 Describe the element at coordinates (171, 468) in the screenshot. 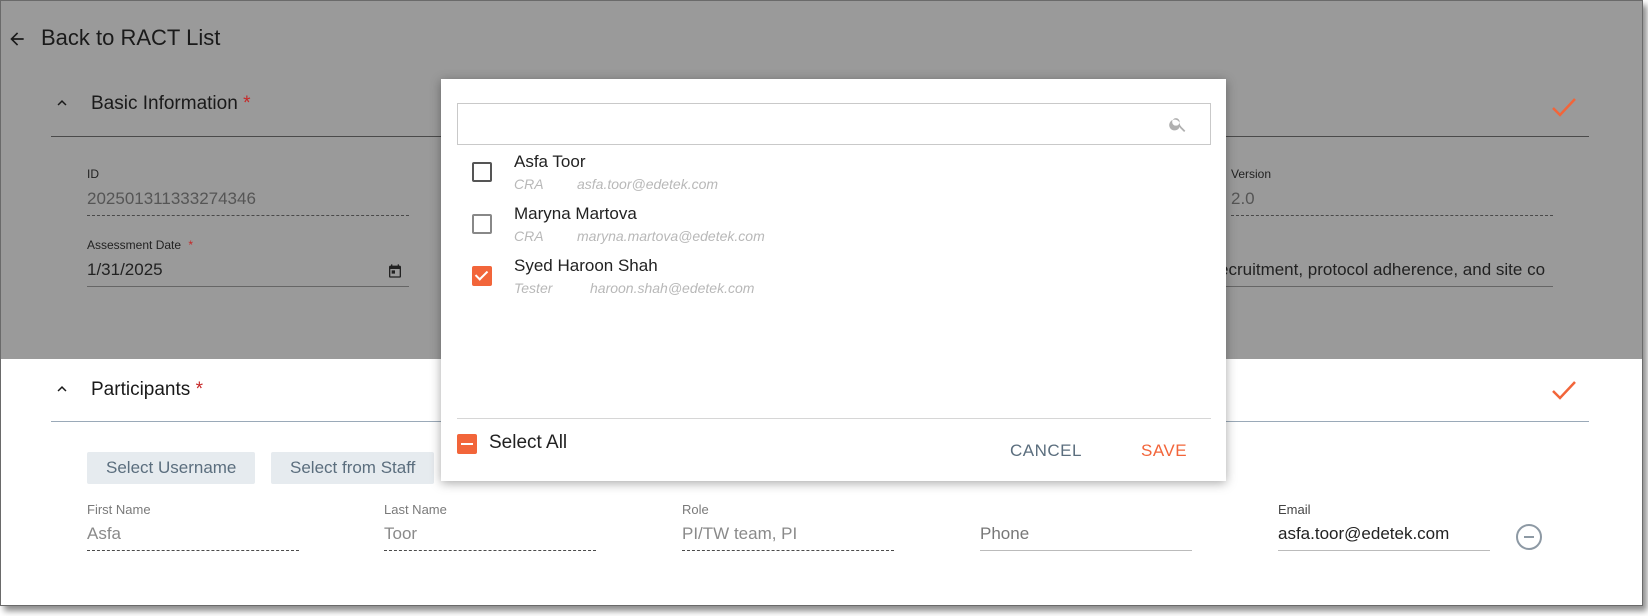

I see `select-username-button: Select Username` at that location.